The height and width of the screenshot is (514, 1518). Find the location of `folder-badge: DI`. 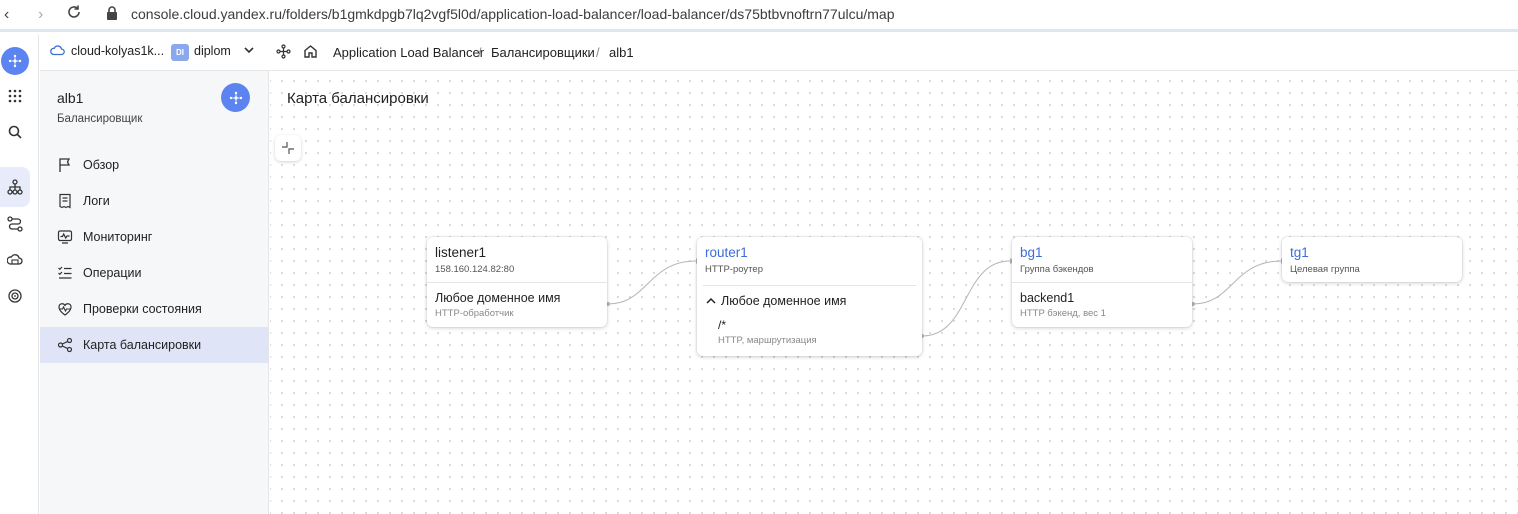

folder-badge: DI is located at coordinates (180, 52).